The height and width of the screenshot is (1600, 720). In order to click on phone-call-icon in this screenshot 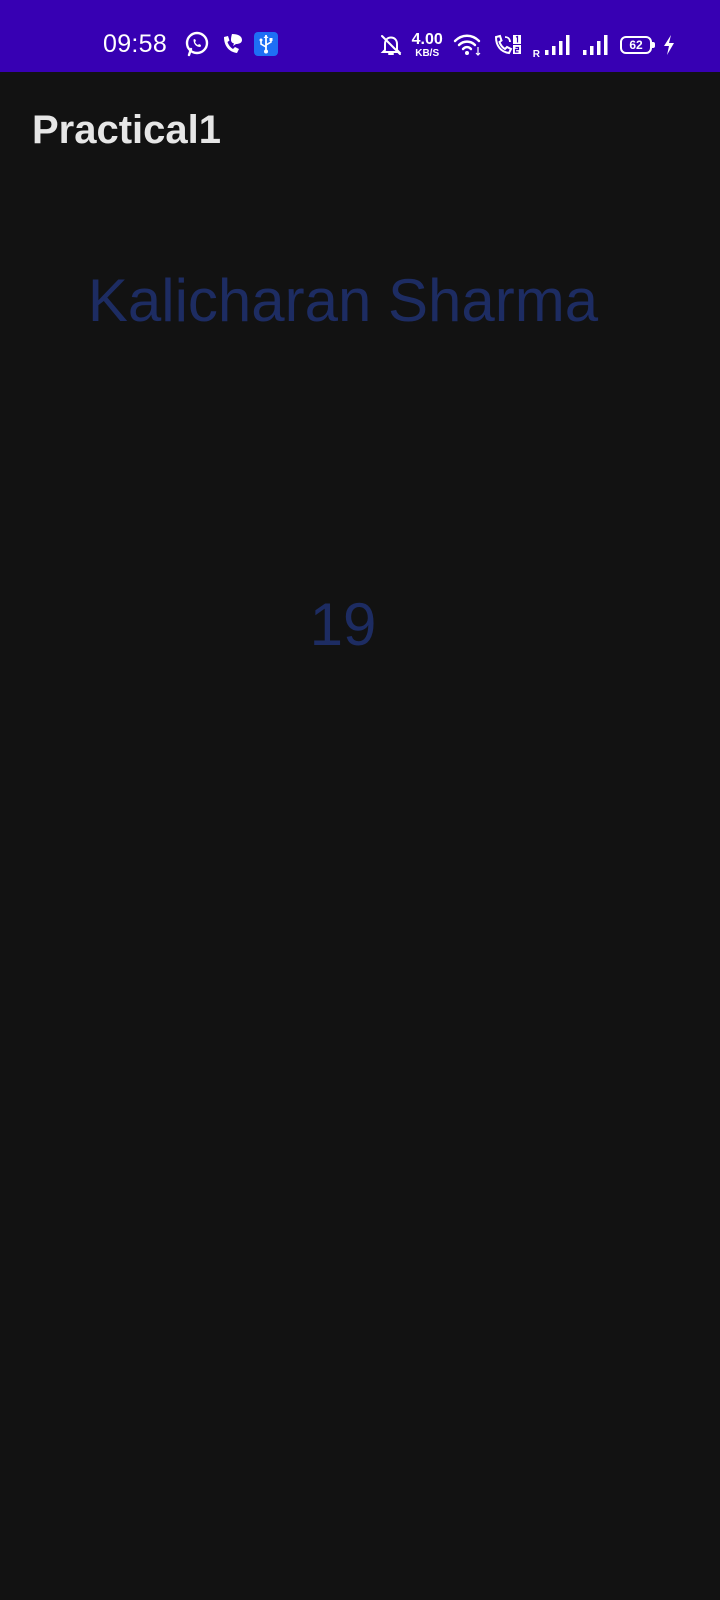, I will do `click(232, 44)`.